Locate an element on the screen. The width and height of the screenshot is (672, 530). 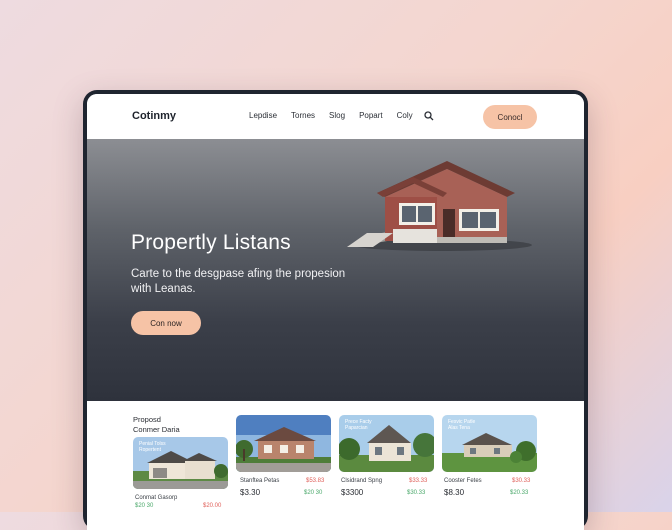
nav-item-2: Tornes is located at coordinates (303, 115).